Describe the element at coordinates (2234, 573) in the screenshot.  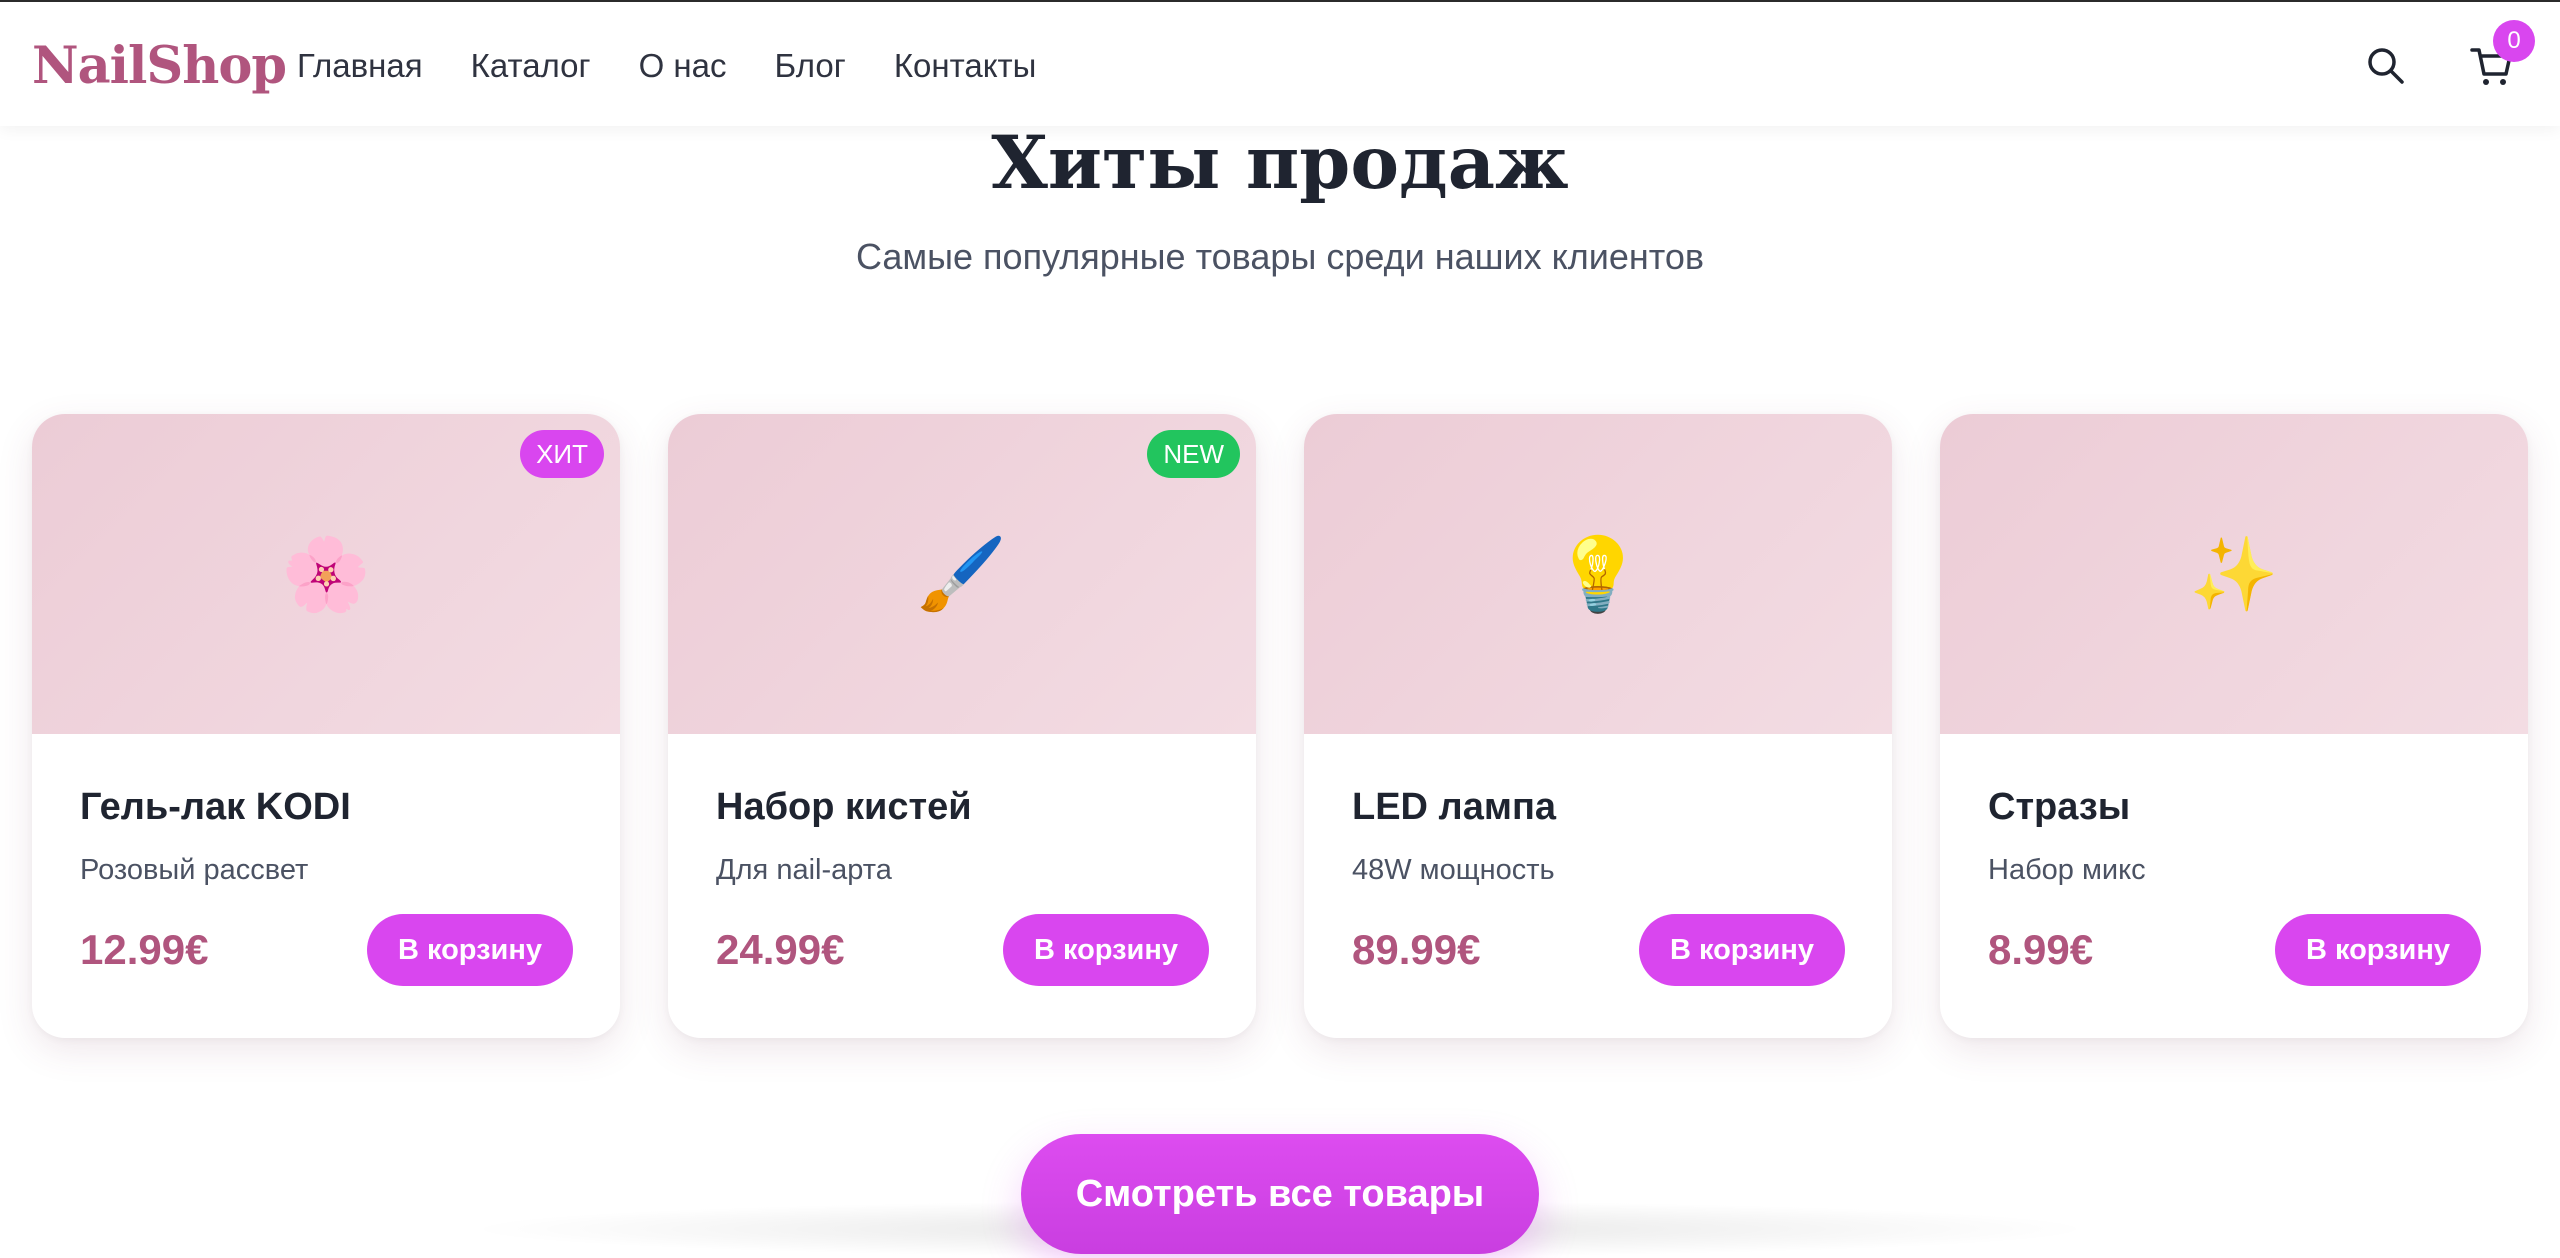
I see `sparkles-icon: ✨` at that location.